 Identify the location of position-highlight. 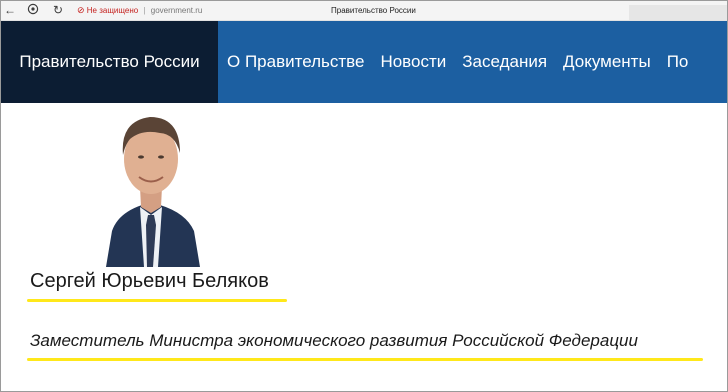
(365, 359).